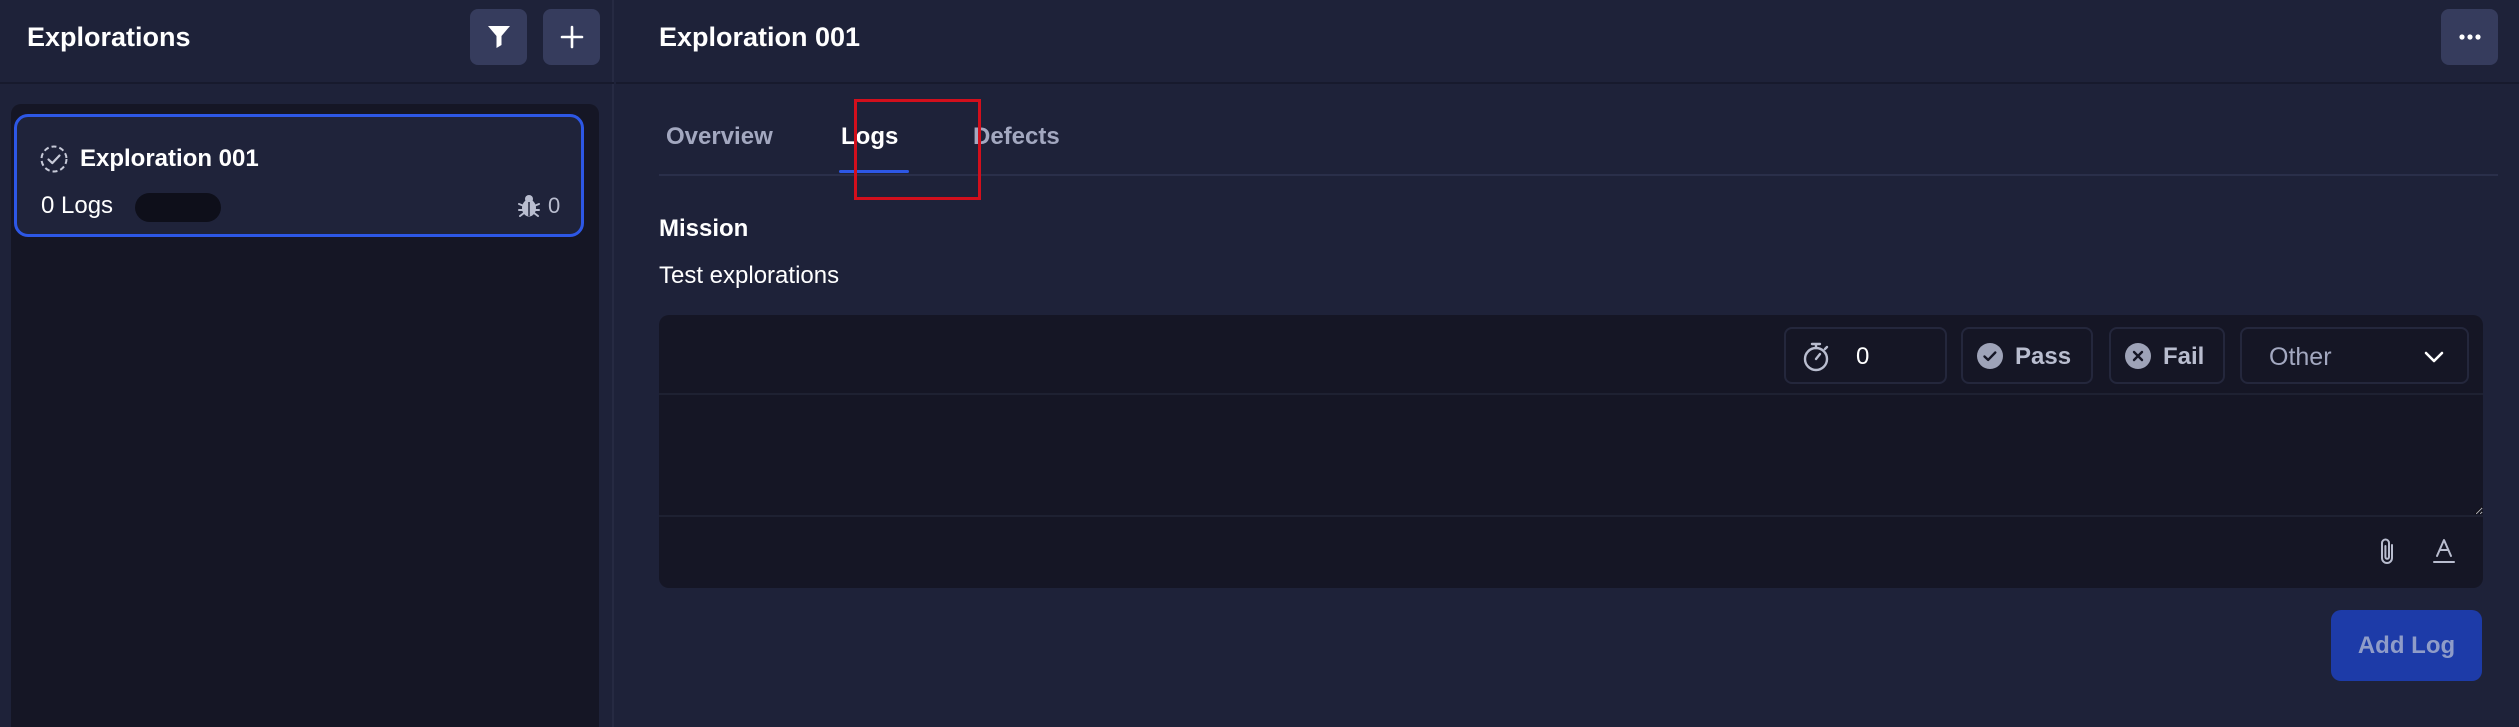 This screenshot has width=2519, height=727. I want to click on exploration-card-title: Exploration 001, so click(169, 158).